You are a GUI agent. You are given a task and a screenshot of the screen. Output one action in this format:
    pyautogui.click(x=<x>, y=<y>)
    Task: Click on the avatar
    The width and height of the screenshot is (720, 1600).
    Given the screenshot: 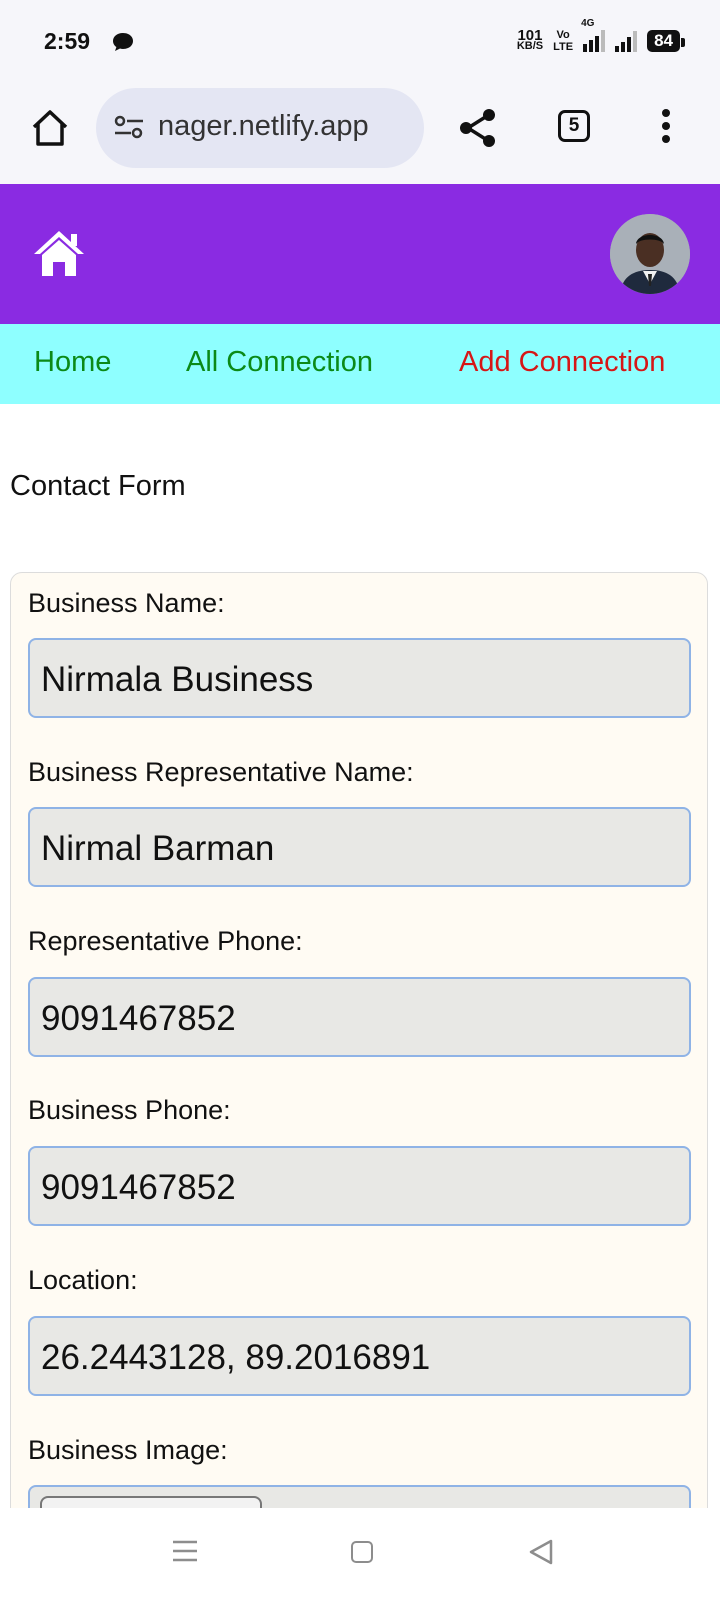 What is the action you would take?
    pyautogui.click(x=650, y=254)
    